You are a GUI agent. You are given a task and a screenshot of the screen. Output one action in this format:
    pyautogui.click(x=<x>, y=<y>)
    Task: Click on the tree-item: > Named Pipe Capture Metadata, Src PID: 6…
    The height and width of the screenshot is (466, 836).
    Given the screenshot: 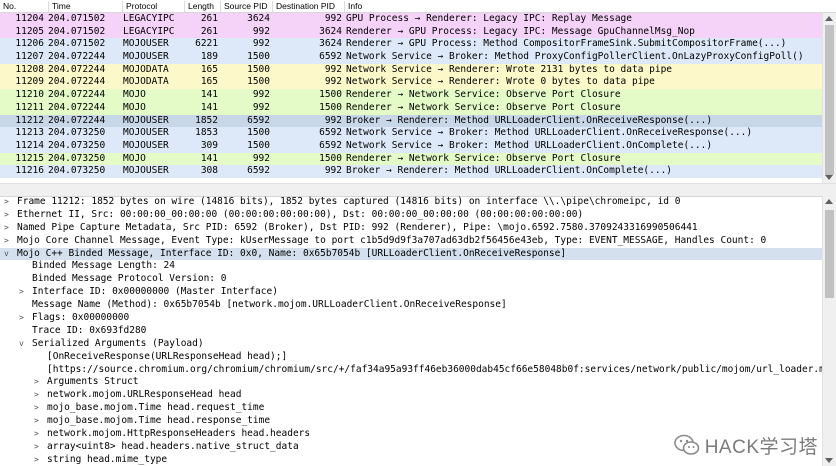 What is the action you would take?
    pyautogui.click(x=411, y=228)
    